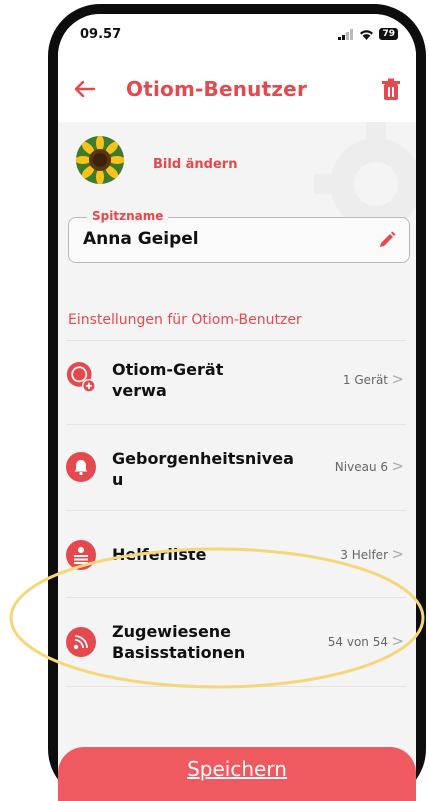  I want to click on save-button-label: Speichern, so click(237, 769).